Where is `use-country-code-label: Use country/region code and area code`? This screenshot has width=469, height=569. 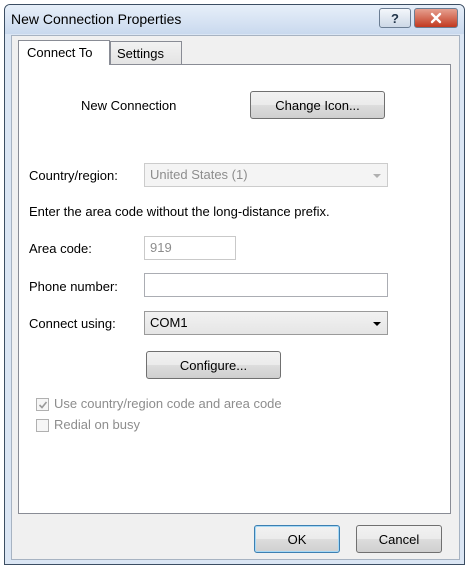 use-country-code-label: Use country/region code and area code is located at coordinates (168, 403).